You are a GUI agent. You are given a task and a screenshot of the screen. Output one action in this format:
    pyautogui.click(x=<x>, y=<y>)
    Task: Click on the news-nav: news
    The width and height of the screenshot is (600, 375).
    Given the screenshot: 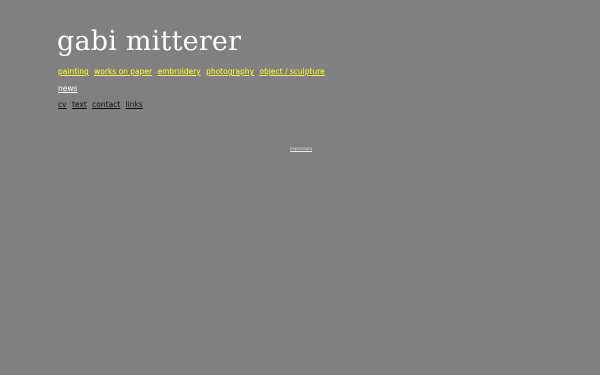 What is the action you would take?
    pyautogui.click(x=69, y=89)
    